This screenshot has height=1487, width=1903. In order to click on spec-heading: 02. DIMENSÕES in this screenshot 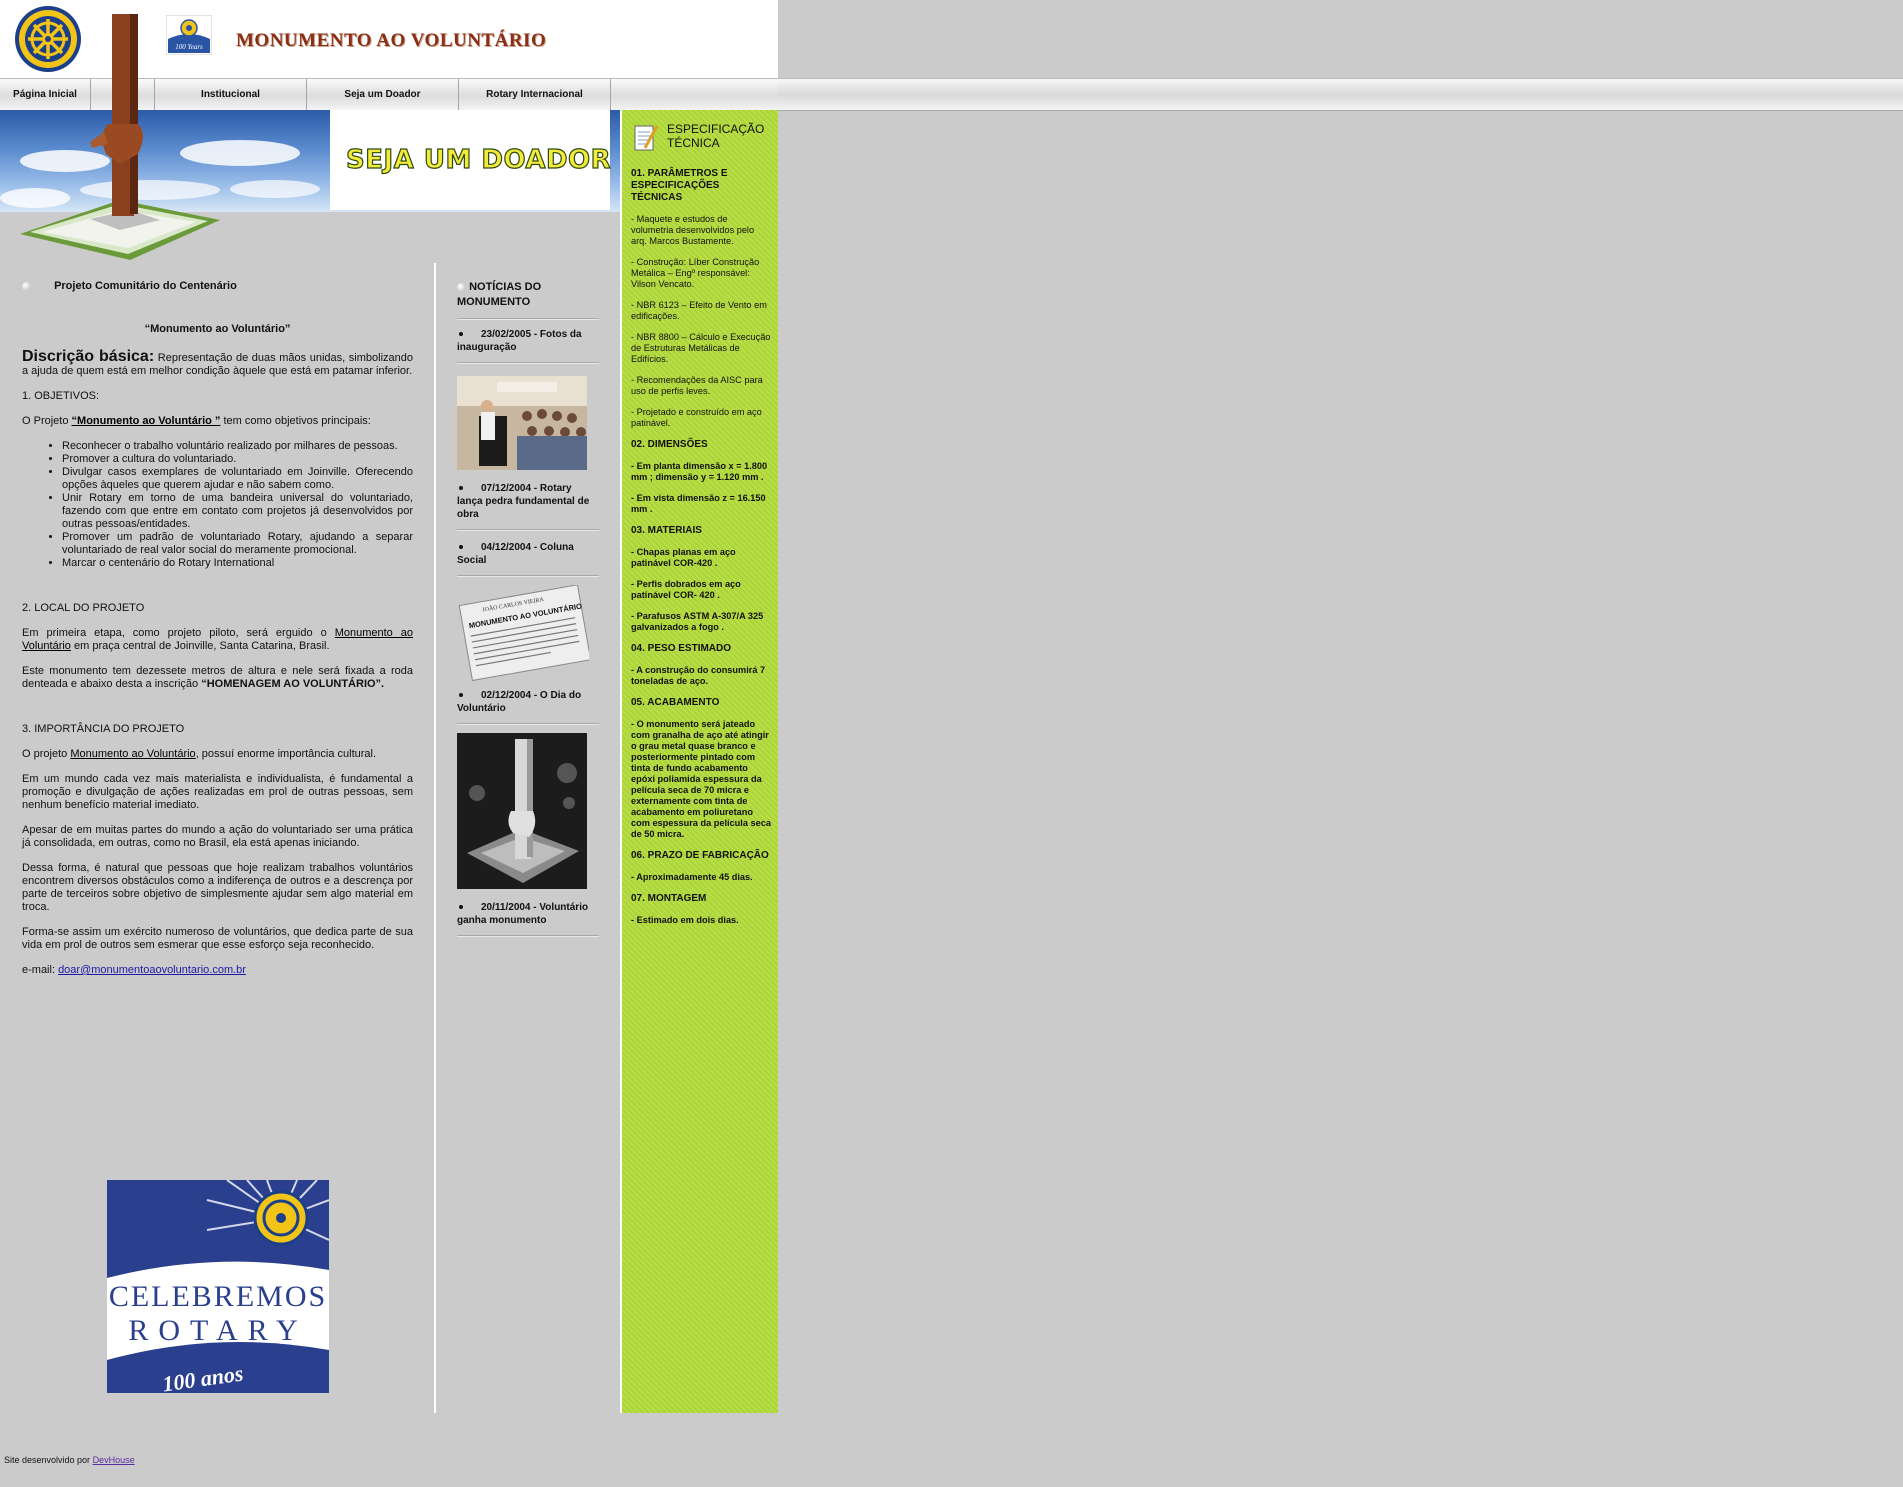, I will do `click(669, 444)`.